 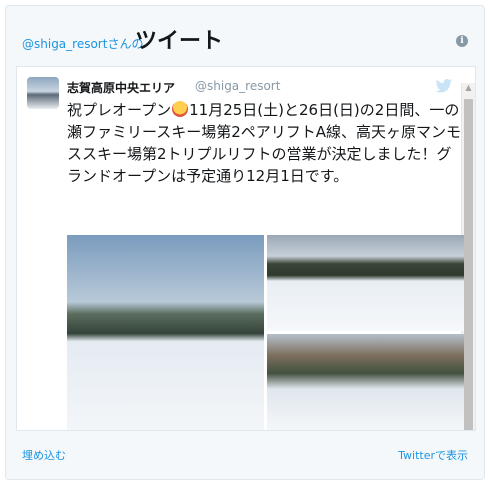 What do you see at coordinates (245, 455) in the screenshot?
I see `timeline-footer: 埋め込む Twitterで表示` at bounding box center [245, 455].